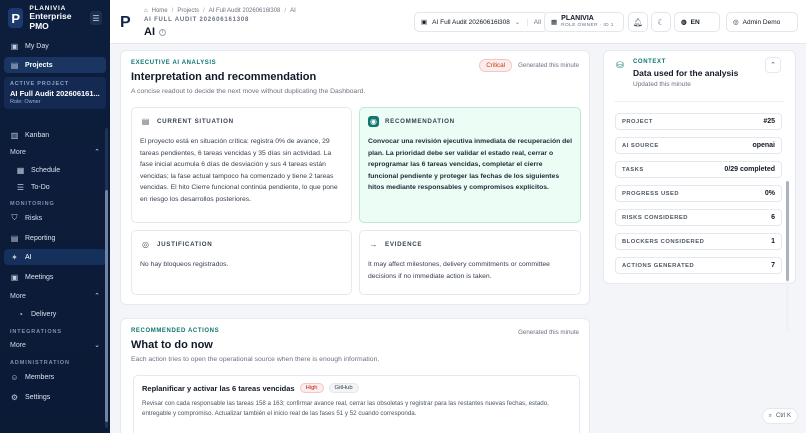 This screenshot has width=806, height=433. I want to click on sidebar-scrollbar, so click(106, 278).